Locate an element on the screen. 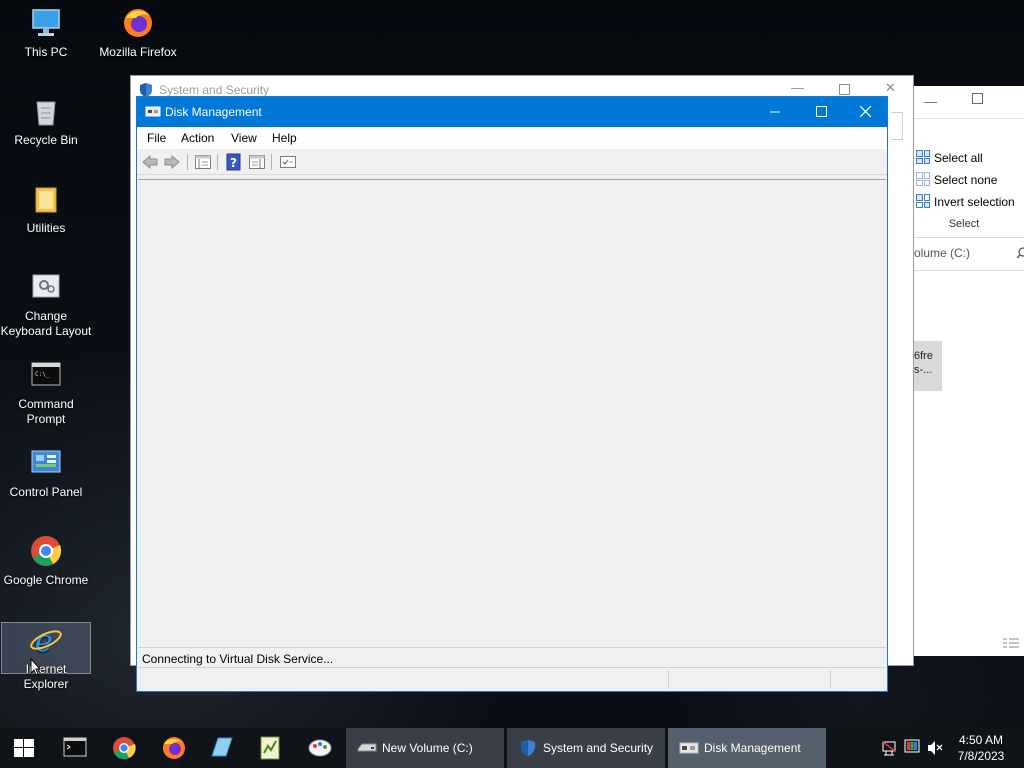 The image size is (1024, 768). taskbar-firefox is located at coordinates (174, 748).